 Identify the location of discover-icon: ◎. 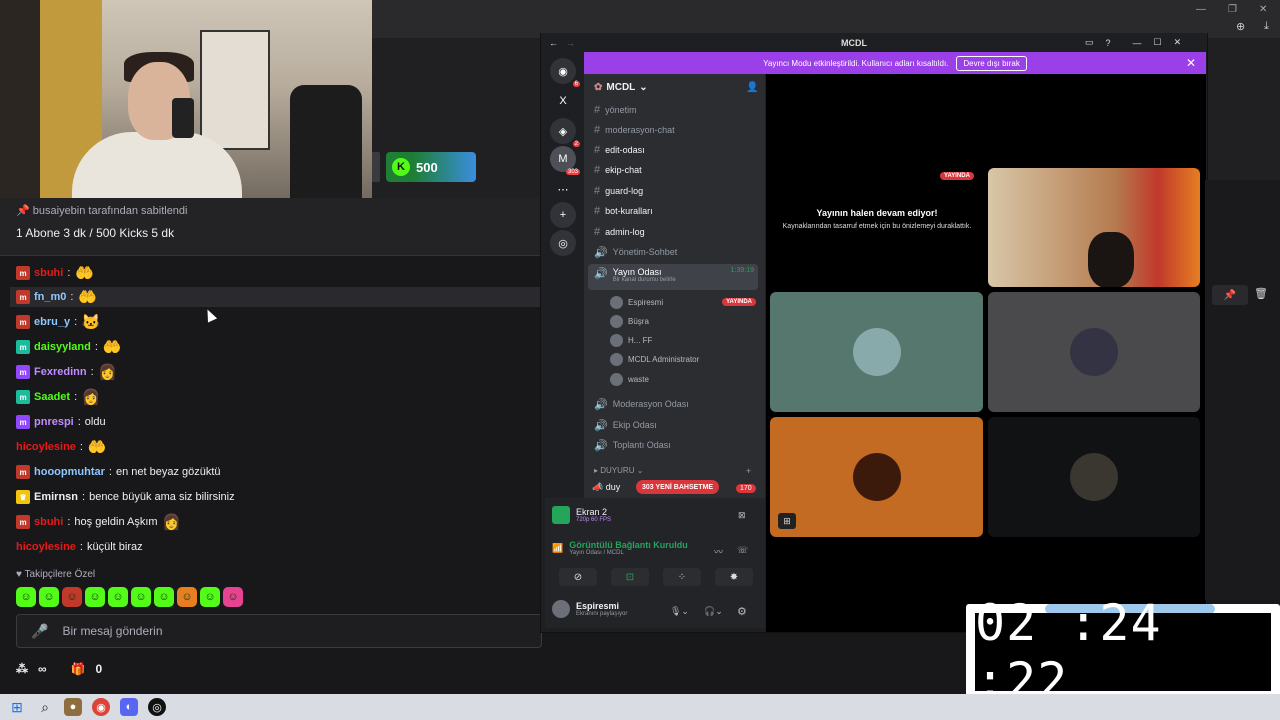
(563, 243).